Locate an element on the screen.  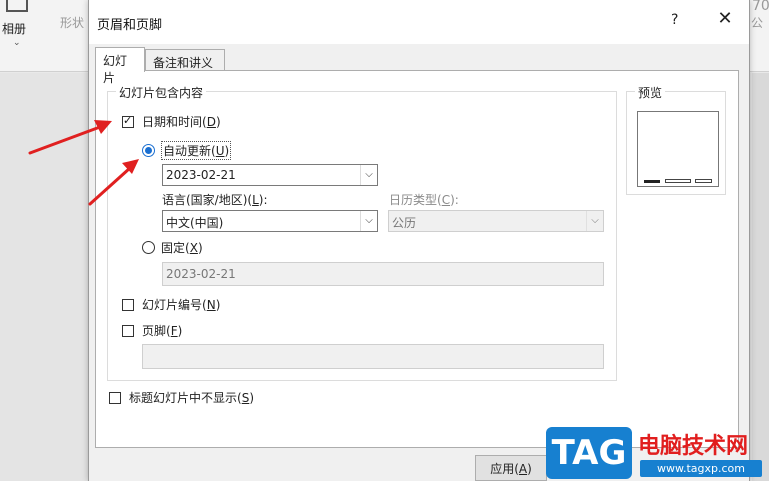
language-select: 中文(中国) ⌵ is located at coordinates (270, 221).